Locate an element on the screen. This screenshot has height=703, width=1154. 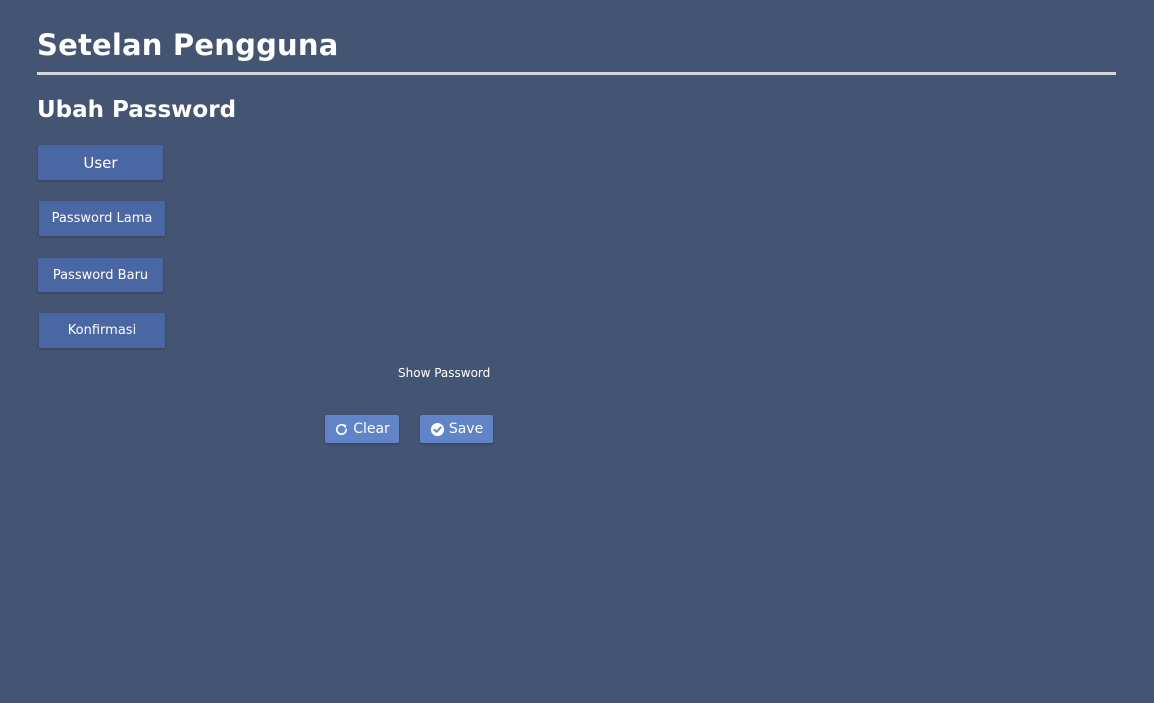
clear-button: Clear is located at coordinates (362, 429).